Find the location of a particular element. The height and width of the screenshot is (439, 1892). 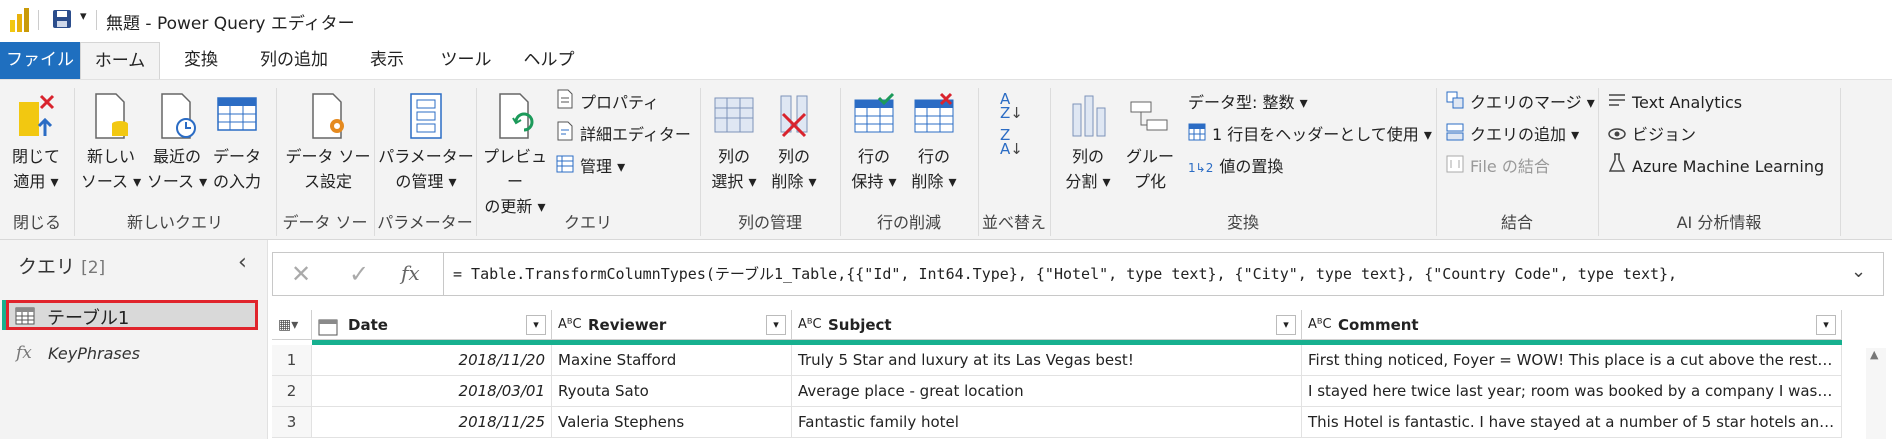

window-title: 無題 - Power Query エディター is located at coordinates (230, 21).